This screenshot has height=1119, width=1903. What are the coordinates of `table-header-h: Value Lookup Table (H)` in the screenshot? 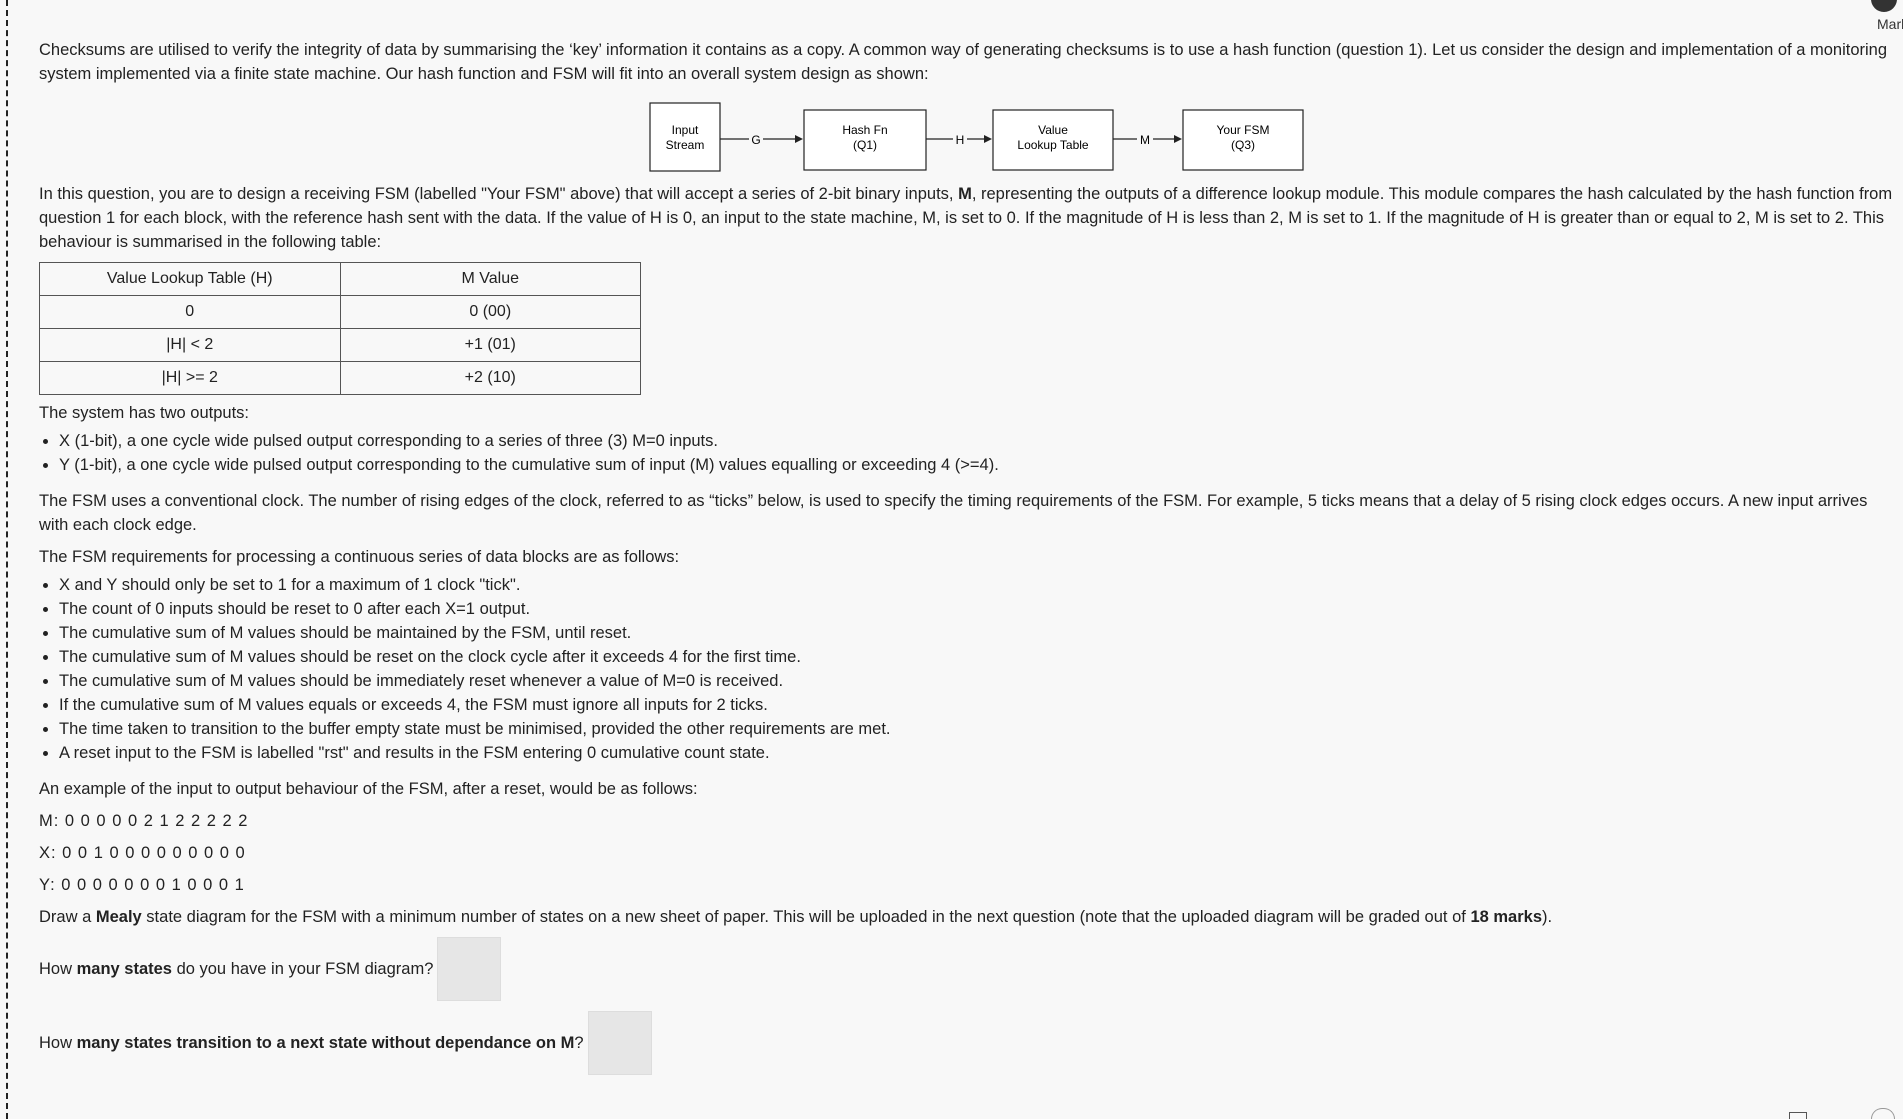 It's located at (190, 279).